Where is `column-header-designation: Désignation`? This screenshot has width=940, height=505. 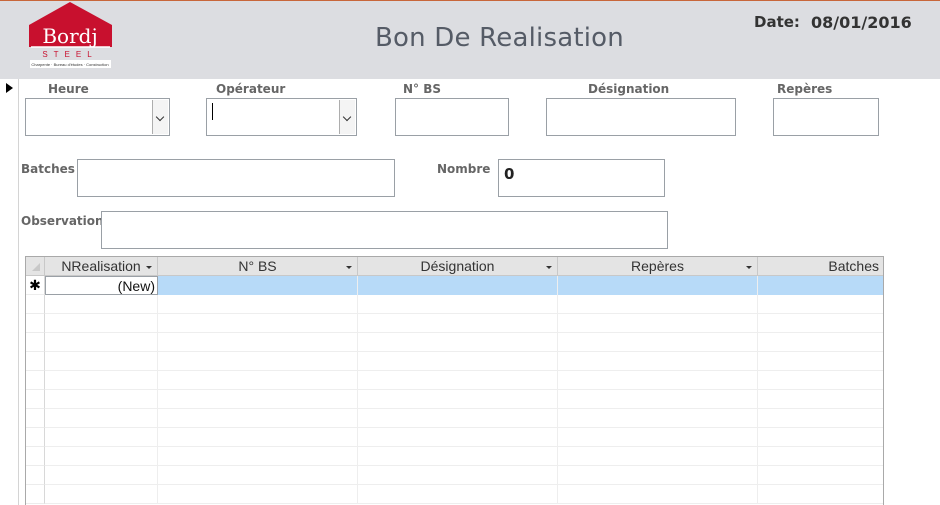
column-header-designation: Désignation is located at coordinates (458, 266).